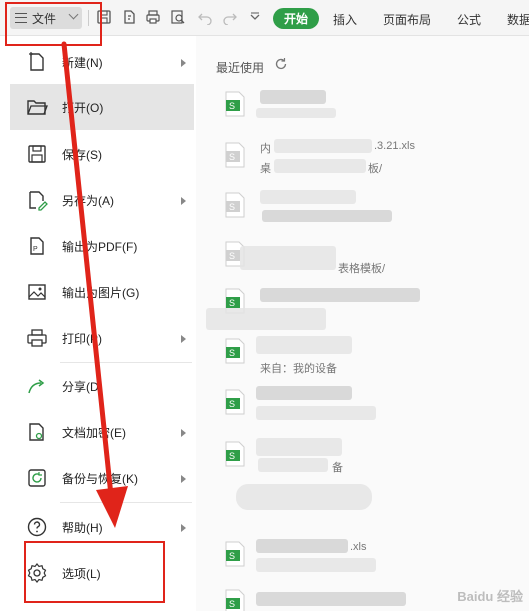 Image resolution: width=529 pixels, height=611 pixels. I want to click on pdf-export-icon: P, so click(37, 246).